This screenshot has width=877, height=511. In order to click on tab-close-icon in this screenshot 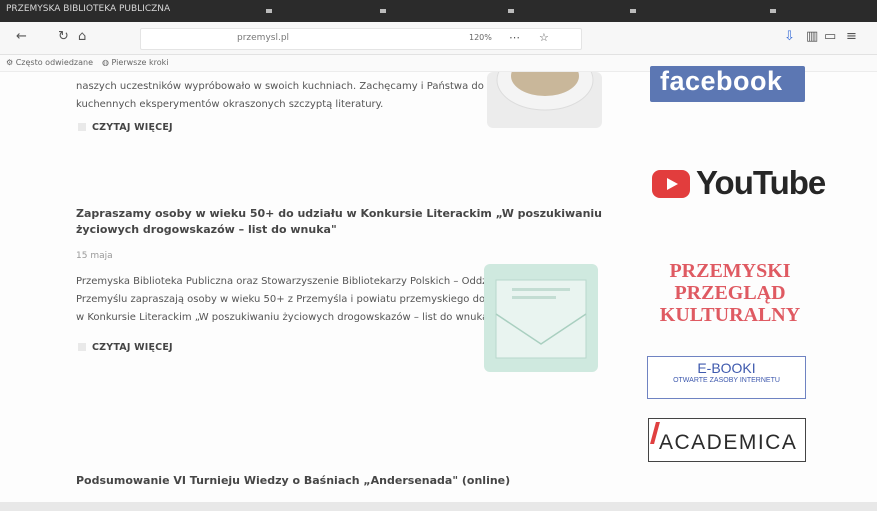, I will do `click(269, 11)`.